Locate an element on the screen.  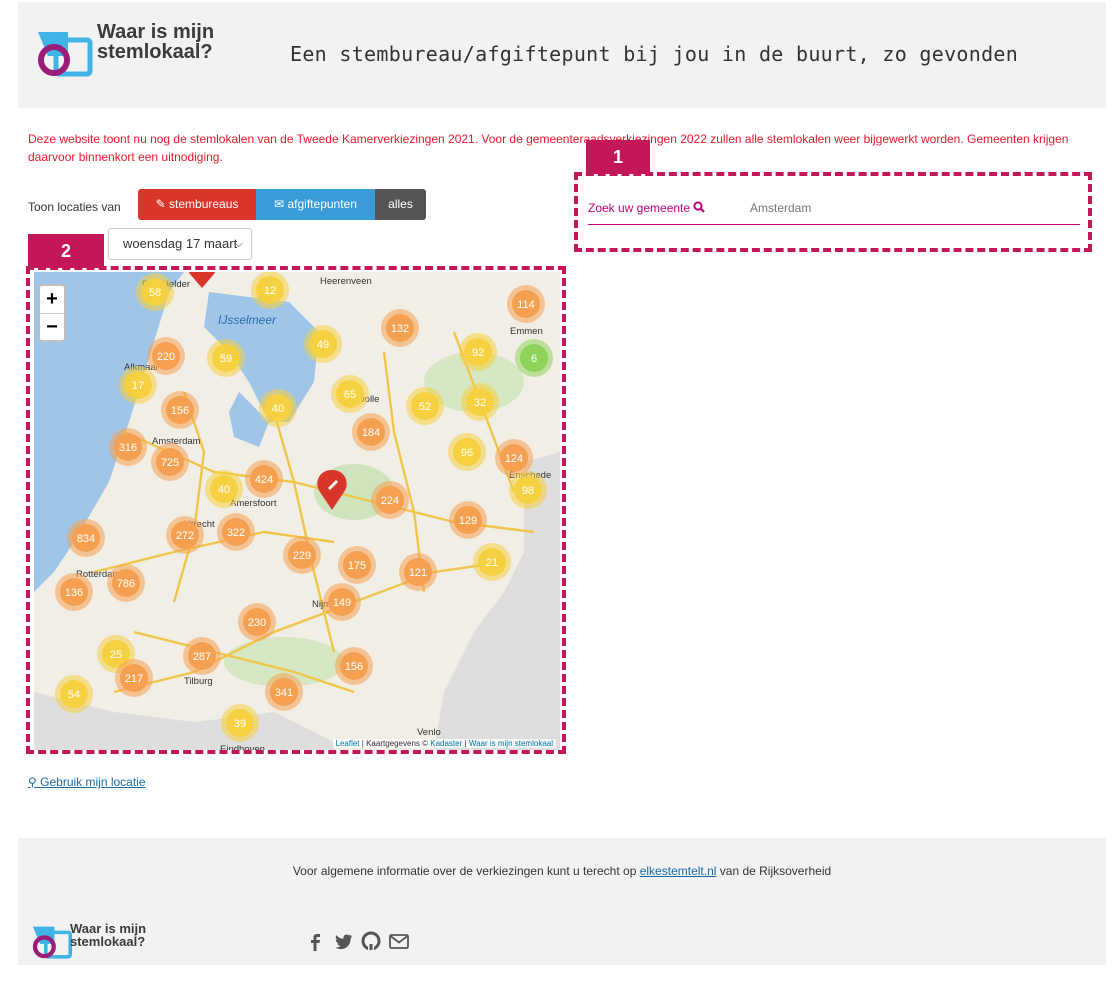
footer-brand-line-2: stemlokaal? is located at coordinates (108, 941).